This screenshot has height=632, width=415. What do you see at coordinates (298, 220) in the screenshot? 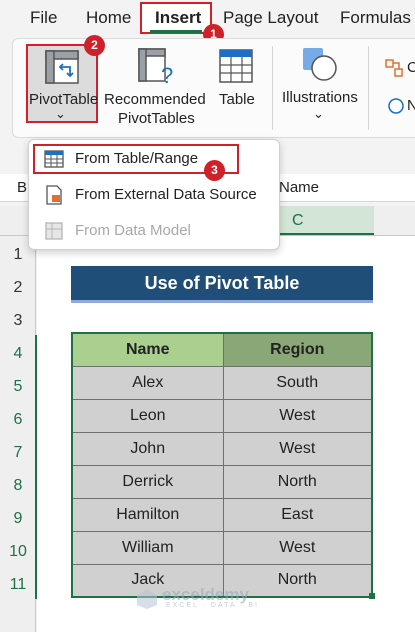
I see `column-c-label: C` at bounding box center [298, 220].